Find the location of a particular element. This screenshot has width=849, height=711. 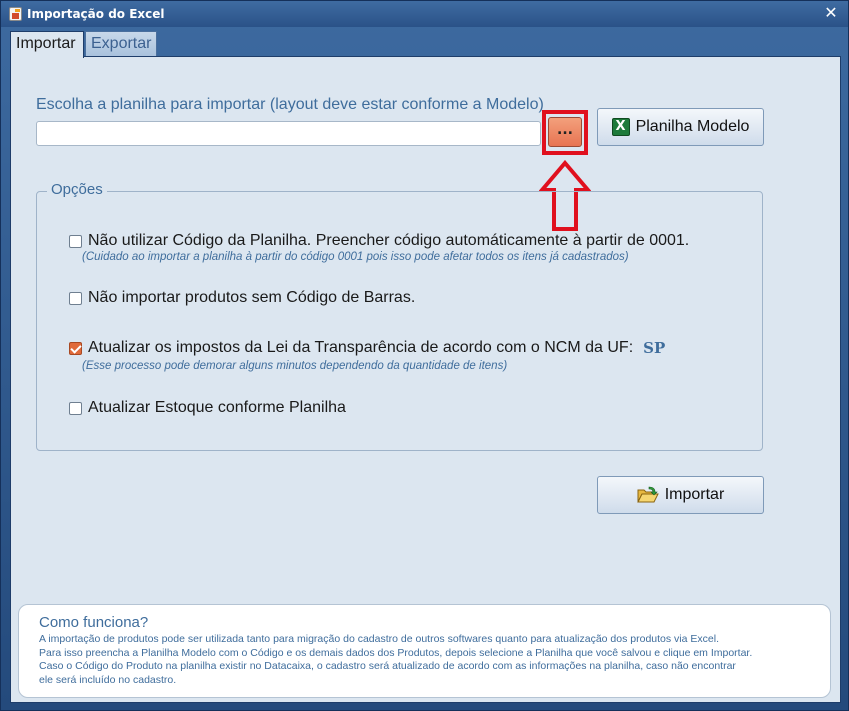

uf-value: SP is located at coordinates (654, 348).